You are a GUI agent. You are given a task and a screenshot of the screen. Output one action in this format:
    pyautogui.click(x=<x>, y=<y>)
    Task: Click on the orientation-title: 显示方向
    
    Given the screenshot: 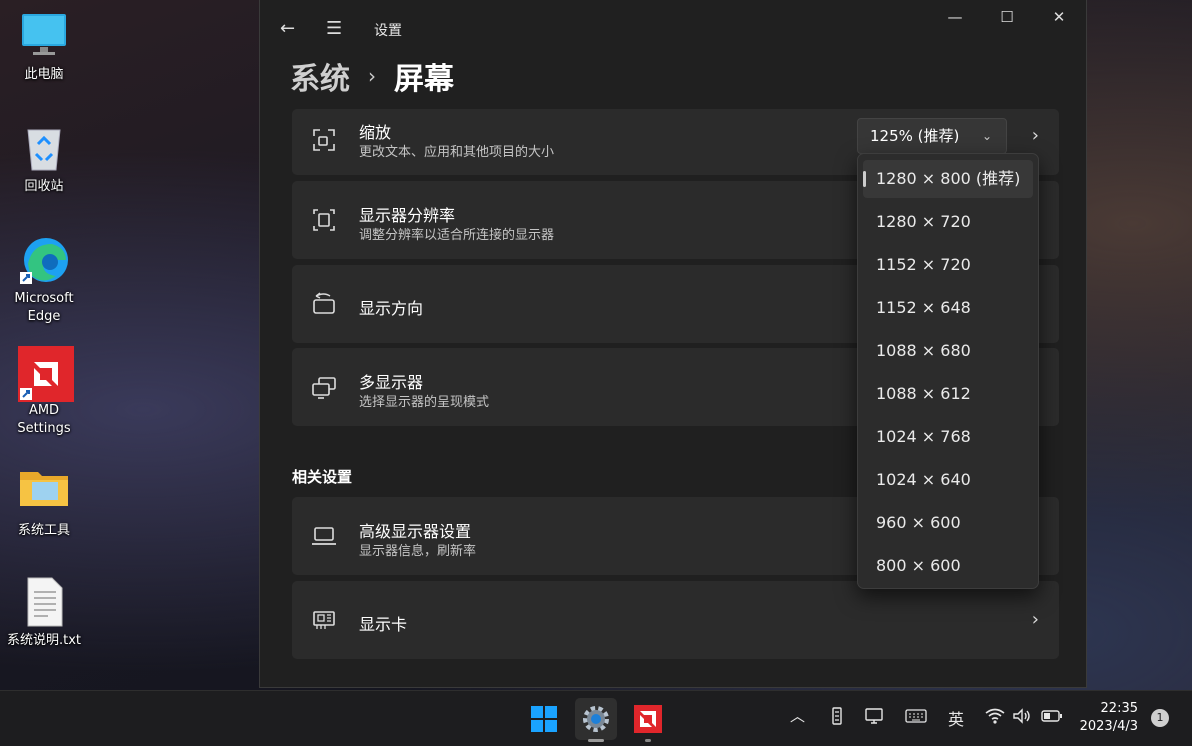 What is the action you would take?
    pyautogui.click(x=391, y=308)
    